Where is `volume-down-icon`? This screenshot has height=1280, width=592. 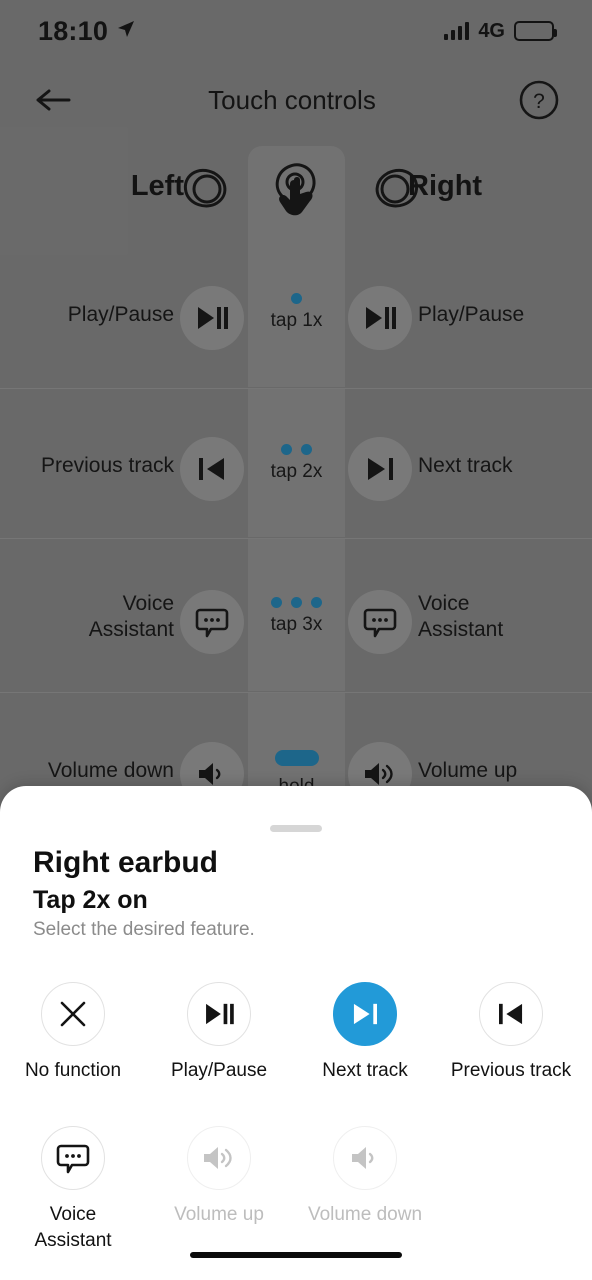 volume-down-icon is located at coordinates (365, 1158).